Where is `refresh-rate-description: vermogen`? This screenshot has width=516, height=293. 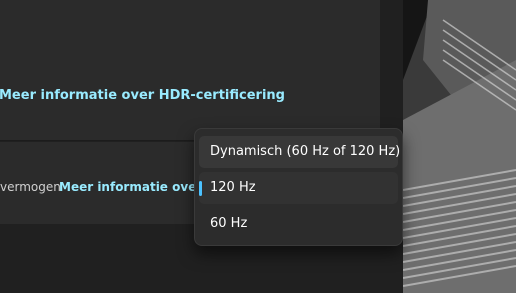
refresh-rate-description: vermogen is located at coordinates (30, 187).